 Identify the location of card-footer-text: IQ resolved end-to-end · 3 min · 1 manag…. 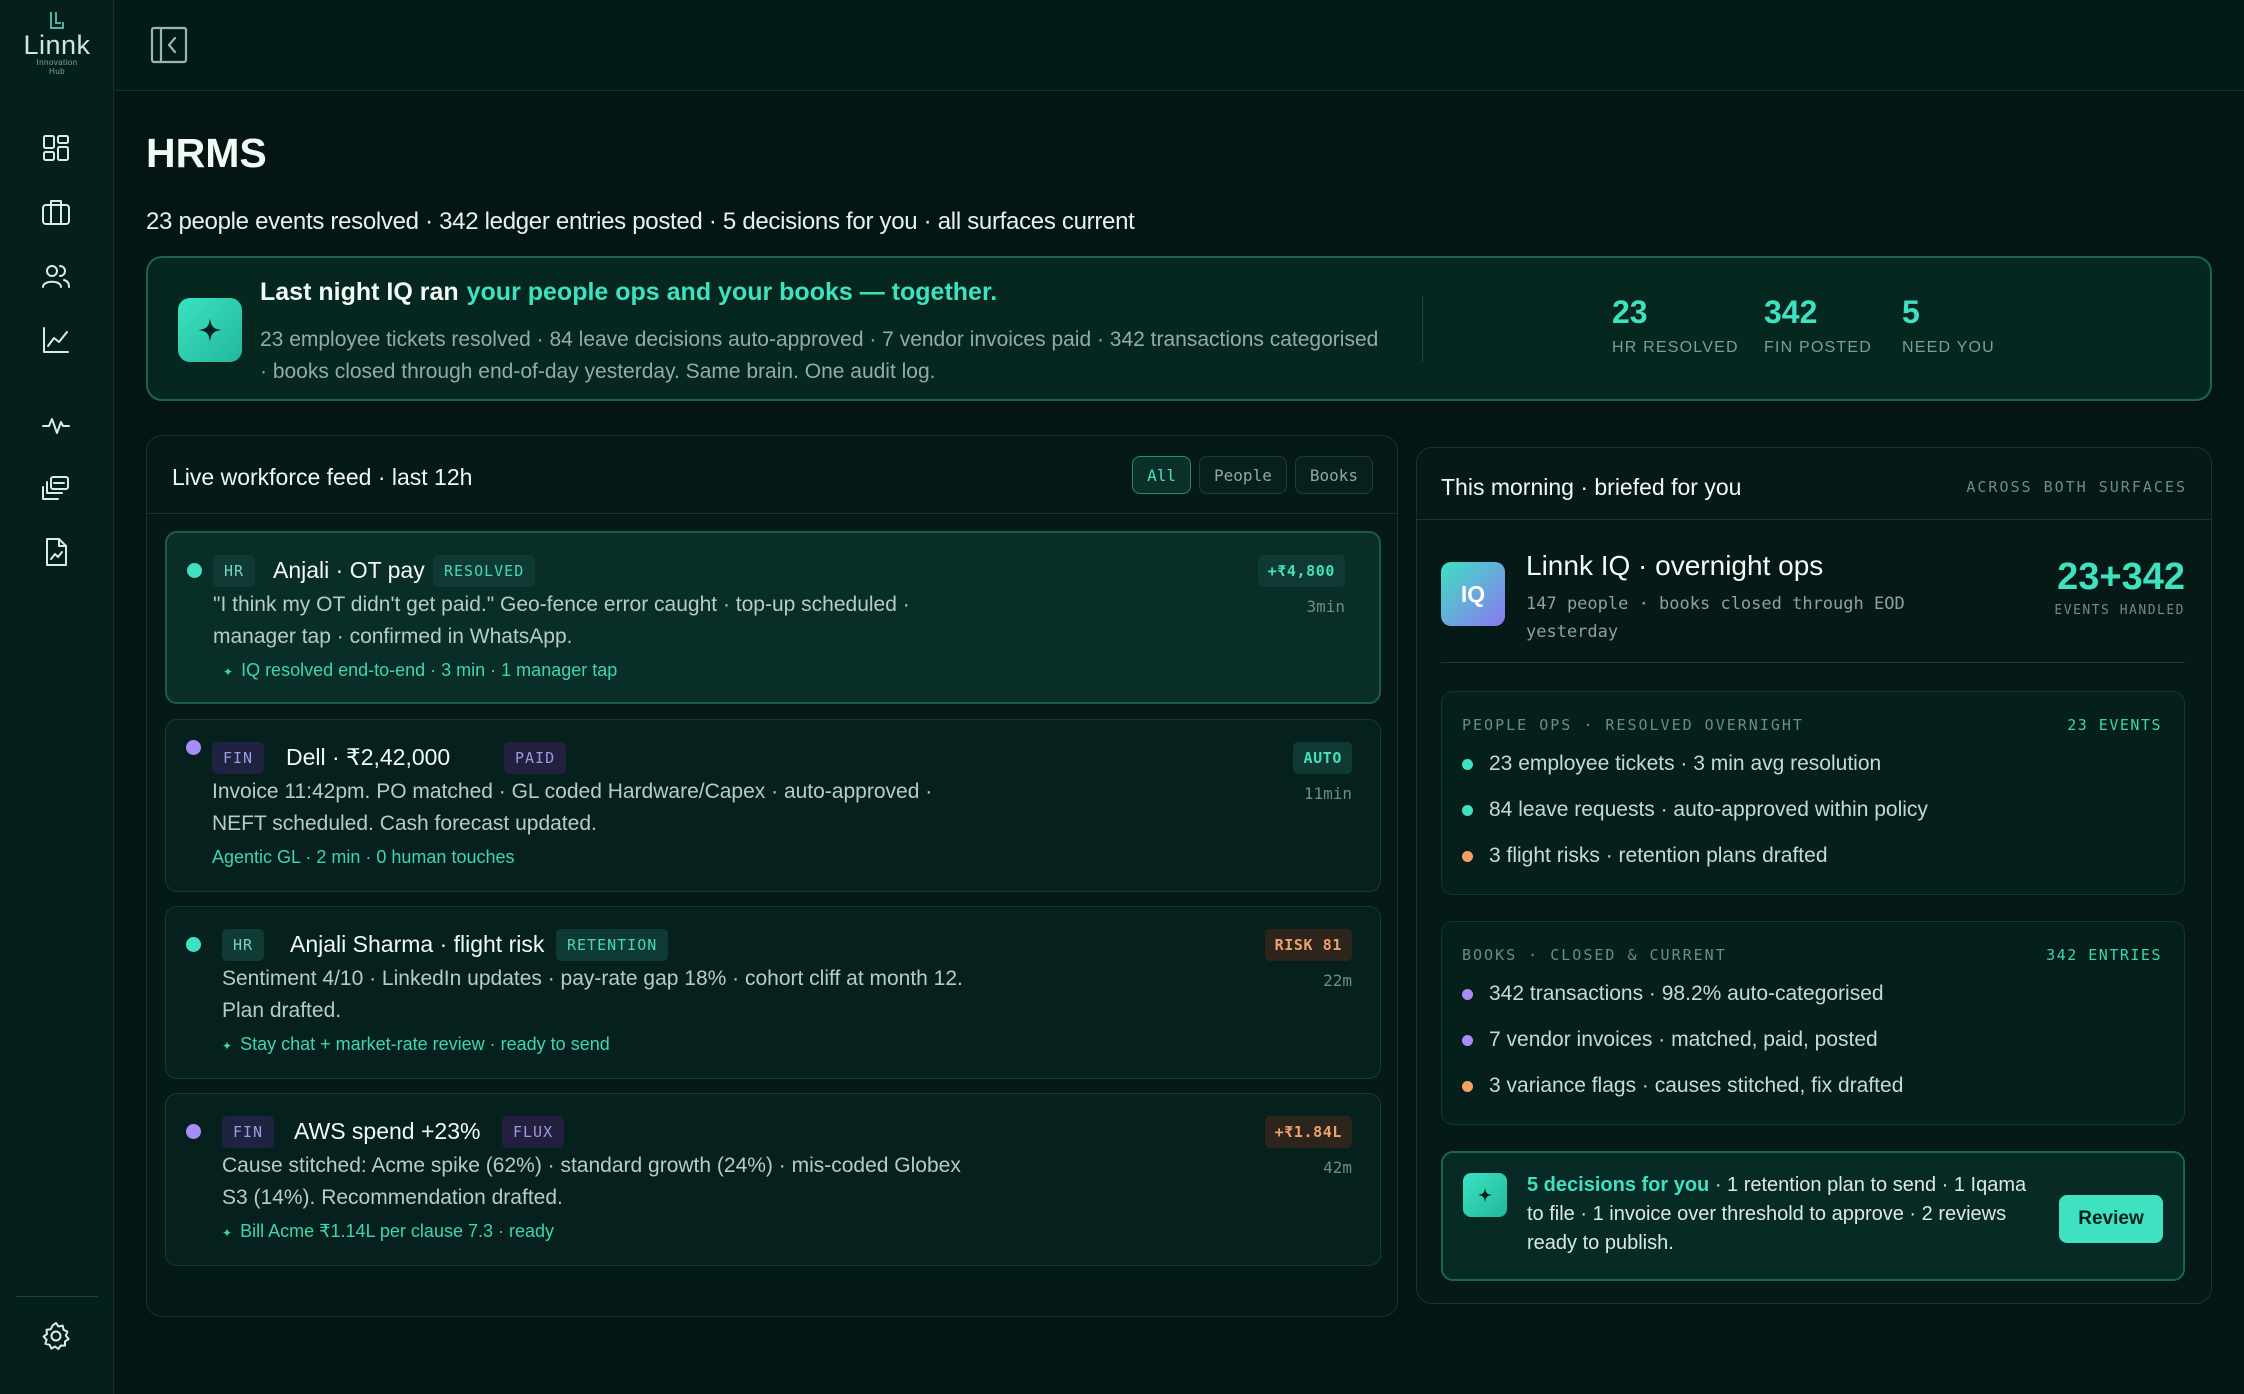
(429, 670).